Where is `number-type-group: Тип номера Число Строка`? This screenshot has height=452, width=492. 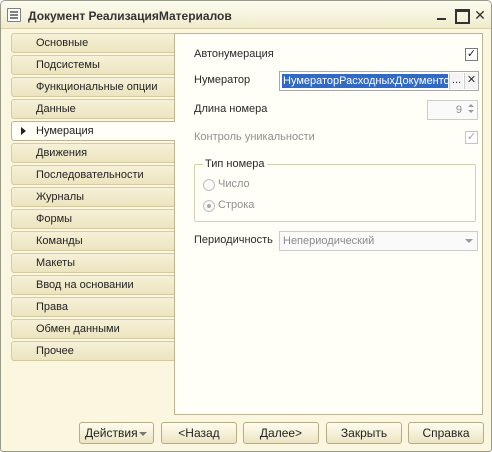 number-type-group: Тип номера Число Строка is located at coordinates (335, 190).